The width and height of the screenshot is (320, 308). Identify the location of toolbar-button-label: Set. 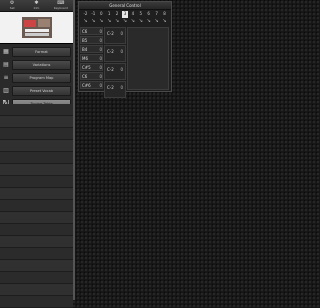
(12, 8).